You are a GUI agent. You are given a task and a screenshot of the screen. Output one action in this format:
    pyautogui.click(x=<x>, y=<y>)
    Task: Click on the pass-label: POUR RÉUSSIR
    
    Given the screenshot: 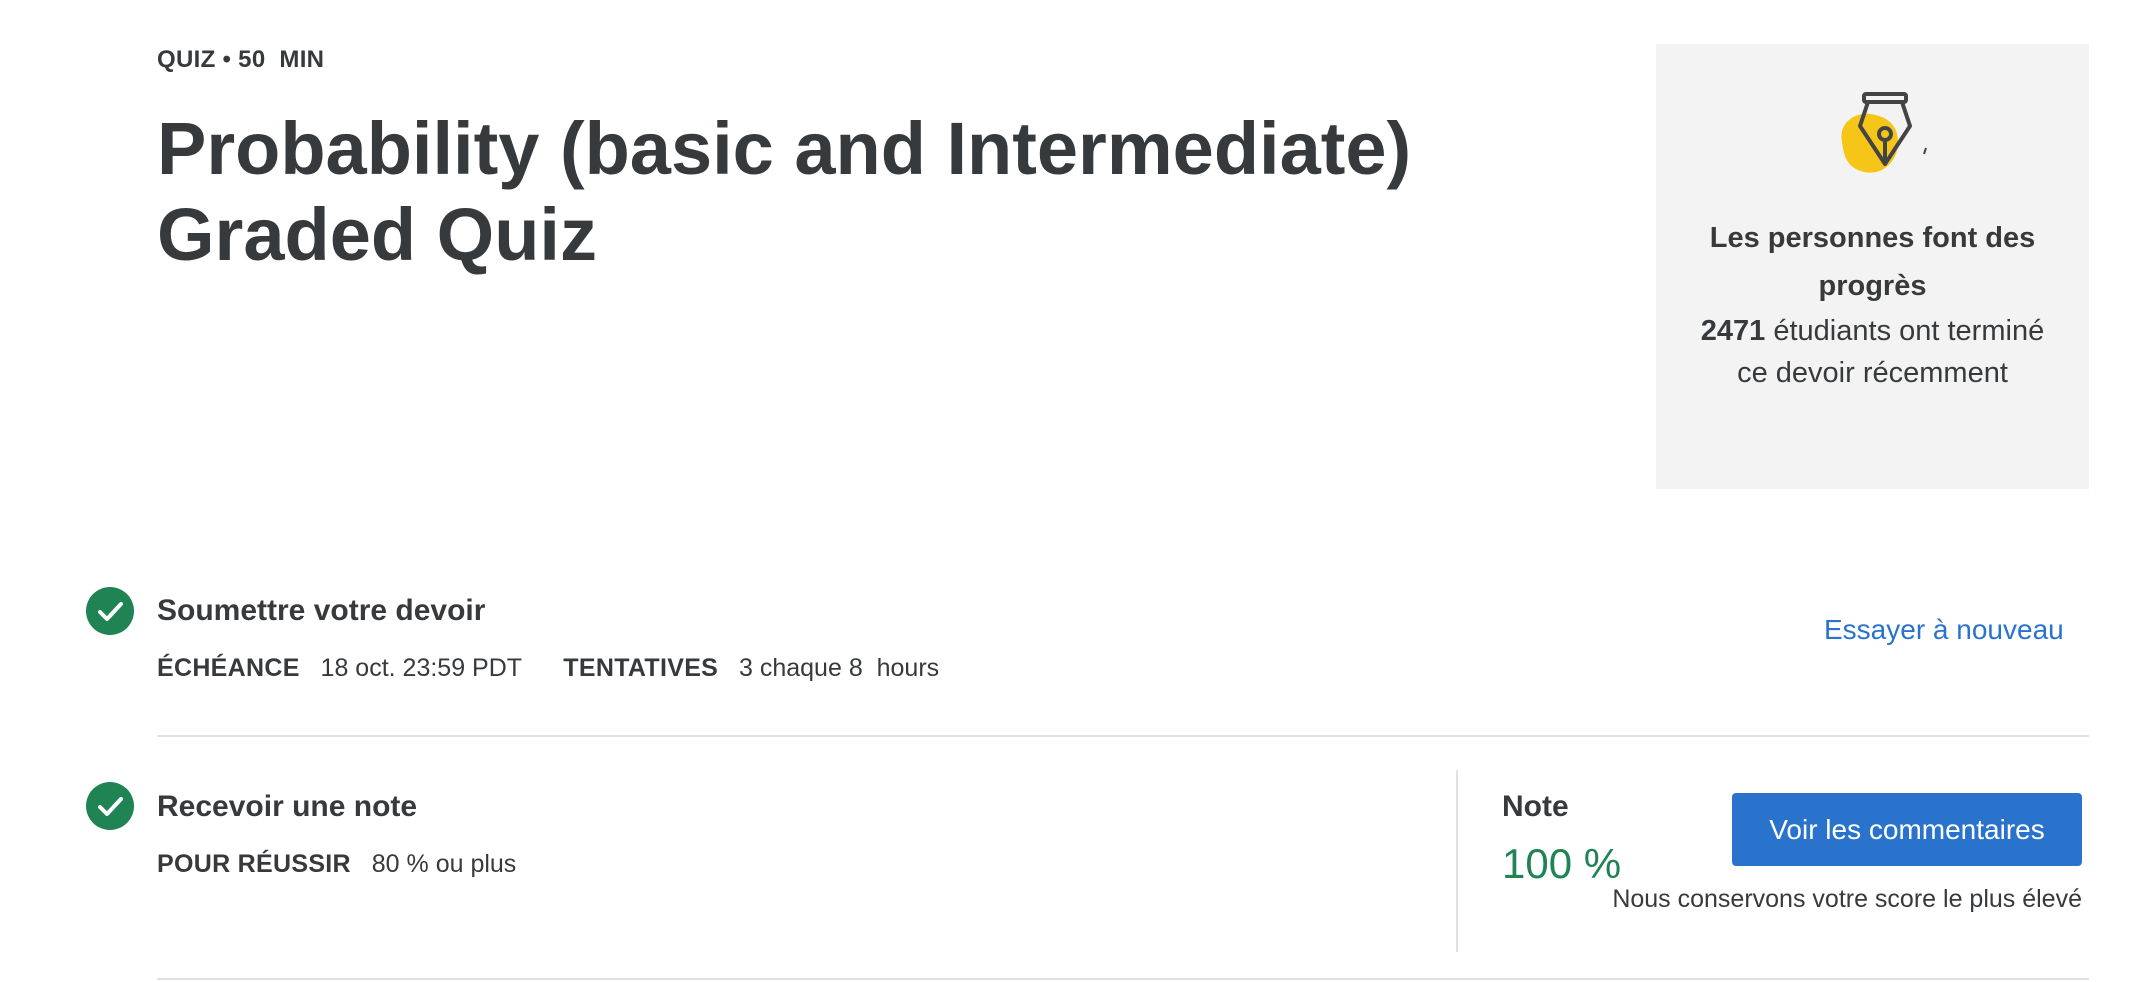 What is the action you would take?
    pyautogui.click(x=254, y=864)
    